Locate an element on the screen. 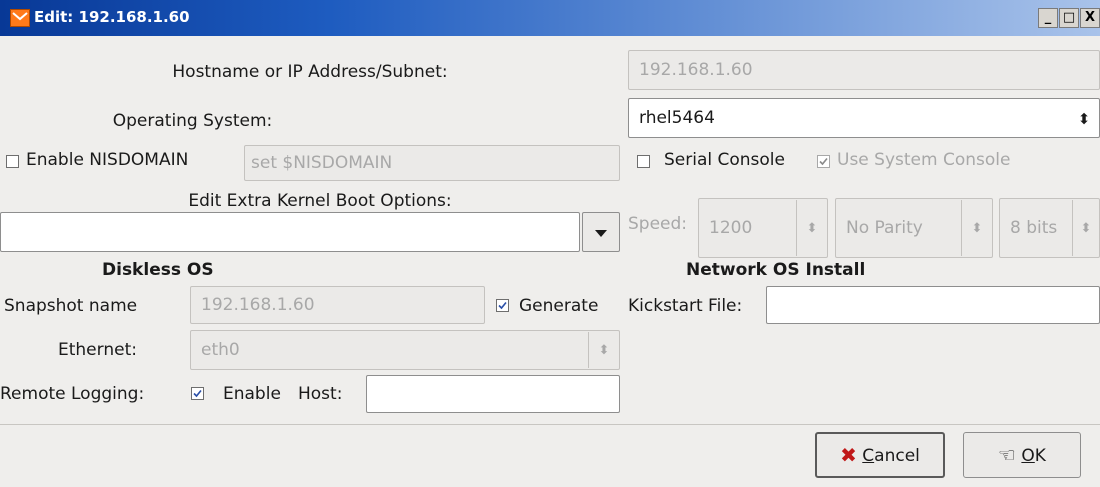  os-selected-value: rhel5464 is located at coordinates (677, 118).